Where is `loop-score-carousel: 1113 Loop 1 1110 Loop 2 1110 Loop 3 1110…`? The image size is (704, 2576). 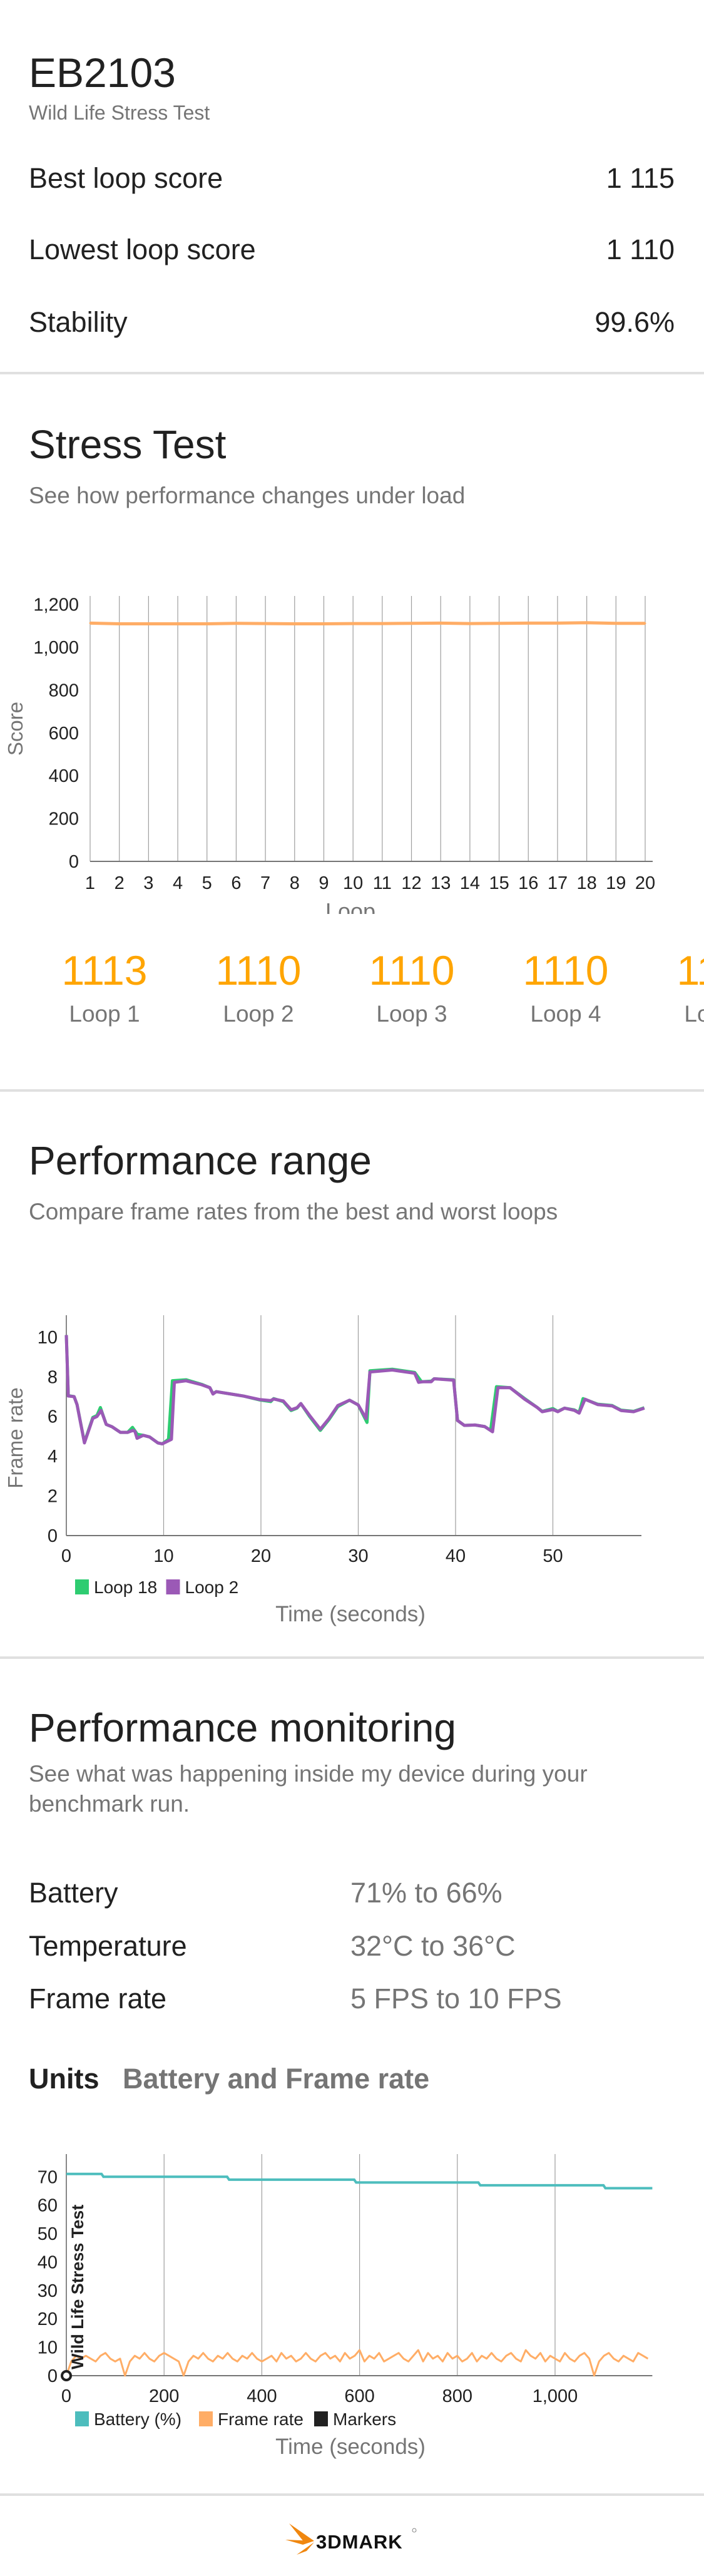 loop-score-carousel: 1113 Loop 1 1110 Loop 2 1110 Loop 3 1110… is located at coordinates (352, 995).